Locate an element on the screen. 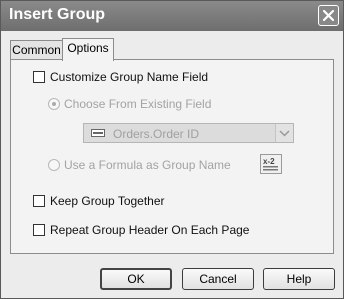  keep-group-together-checkbox: Keep Group Together is located at coordinates (99, 201).